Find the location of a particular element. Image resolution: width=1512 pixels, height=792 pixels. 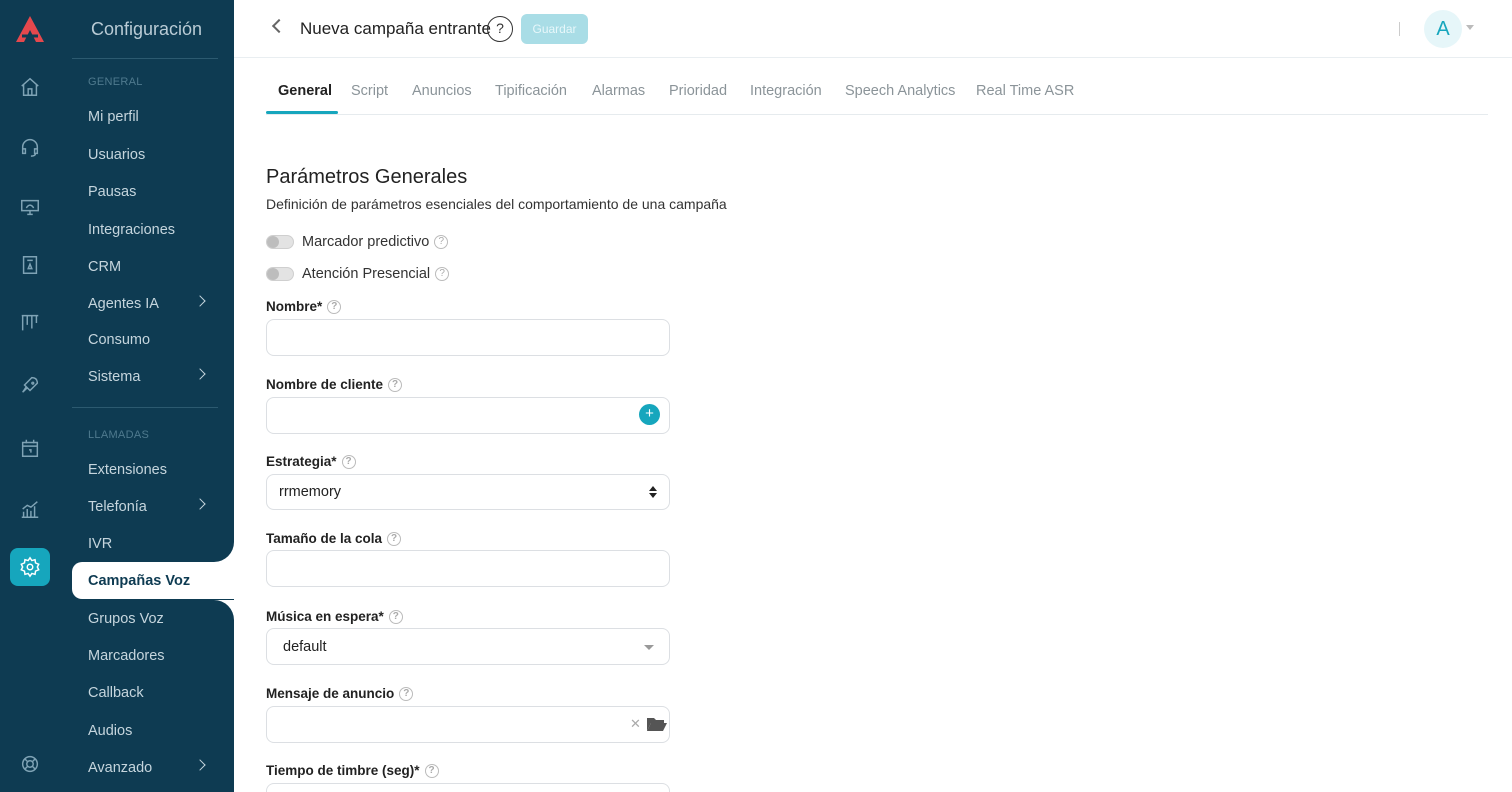

tab-speech-analytics: Speech Analytics is located at coordinates (900, 91).